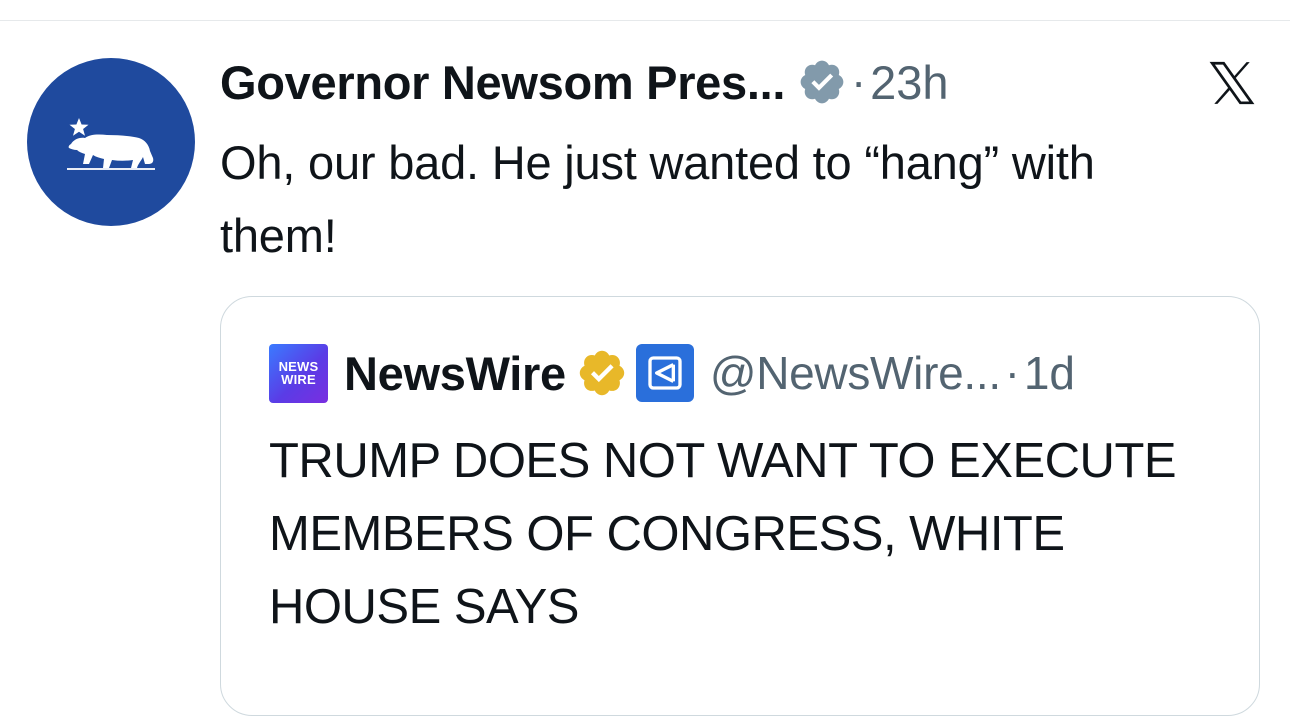  I want to click on avatar, so click(111, 142).